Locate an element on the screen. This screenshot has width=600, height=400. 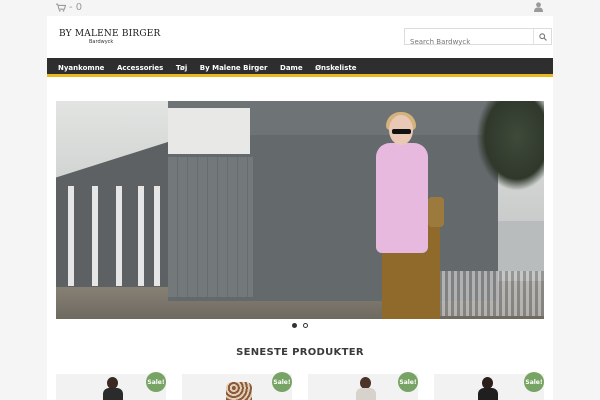
slide-wall-panel is located at coordinates (210, 227).